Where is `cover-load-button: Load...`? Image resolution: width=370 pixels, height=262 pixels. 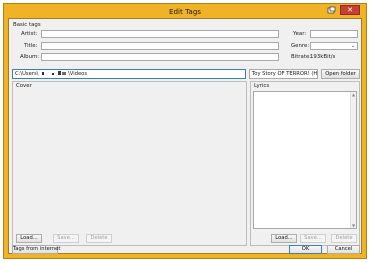
cover-load-button: Load... is located at coordinates (29, 238).